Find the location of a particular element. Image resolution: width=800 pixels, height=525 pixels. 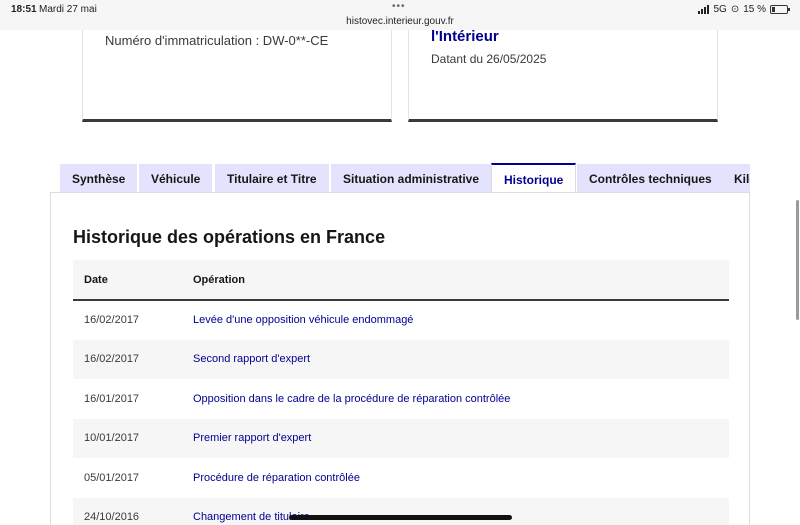

address-url: histovec.interieur.gouv.fr is located at coordinates (400, 21).